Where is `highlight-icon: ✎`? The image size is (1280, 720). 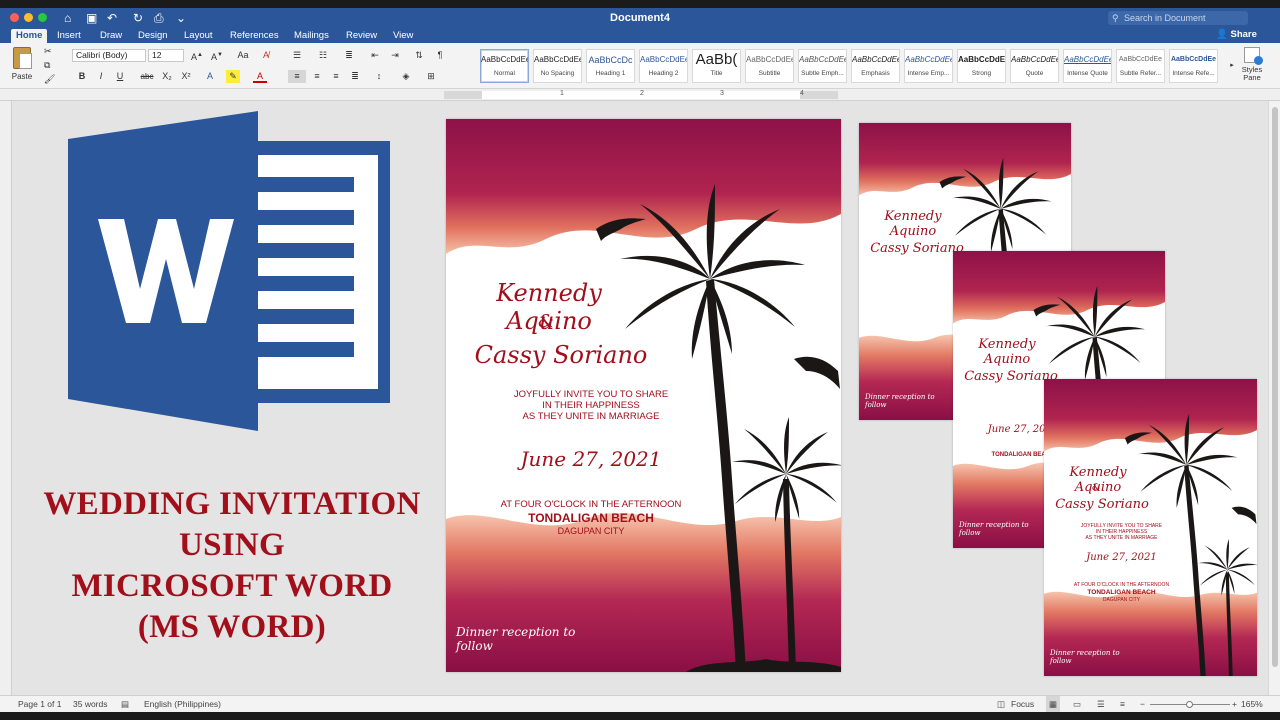
highlight-icon: ✎ is located at coordinates (233, 76).